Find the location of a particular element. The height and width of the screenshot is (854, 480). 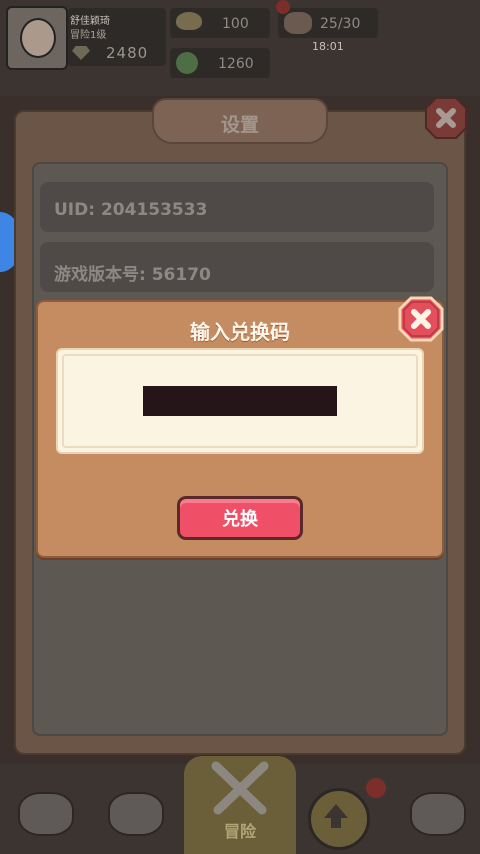

energy-icon is located at coordinates (298, 23).